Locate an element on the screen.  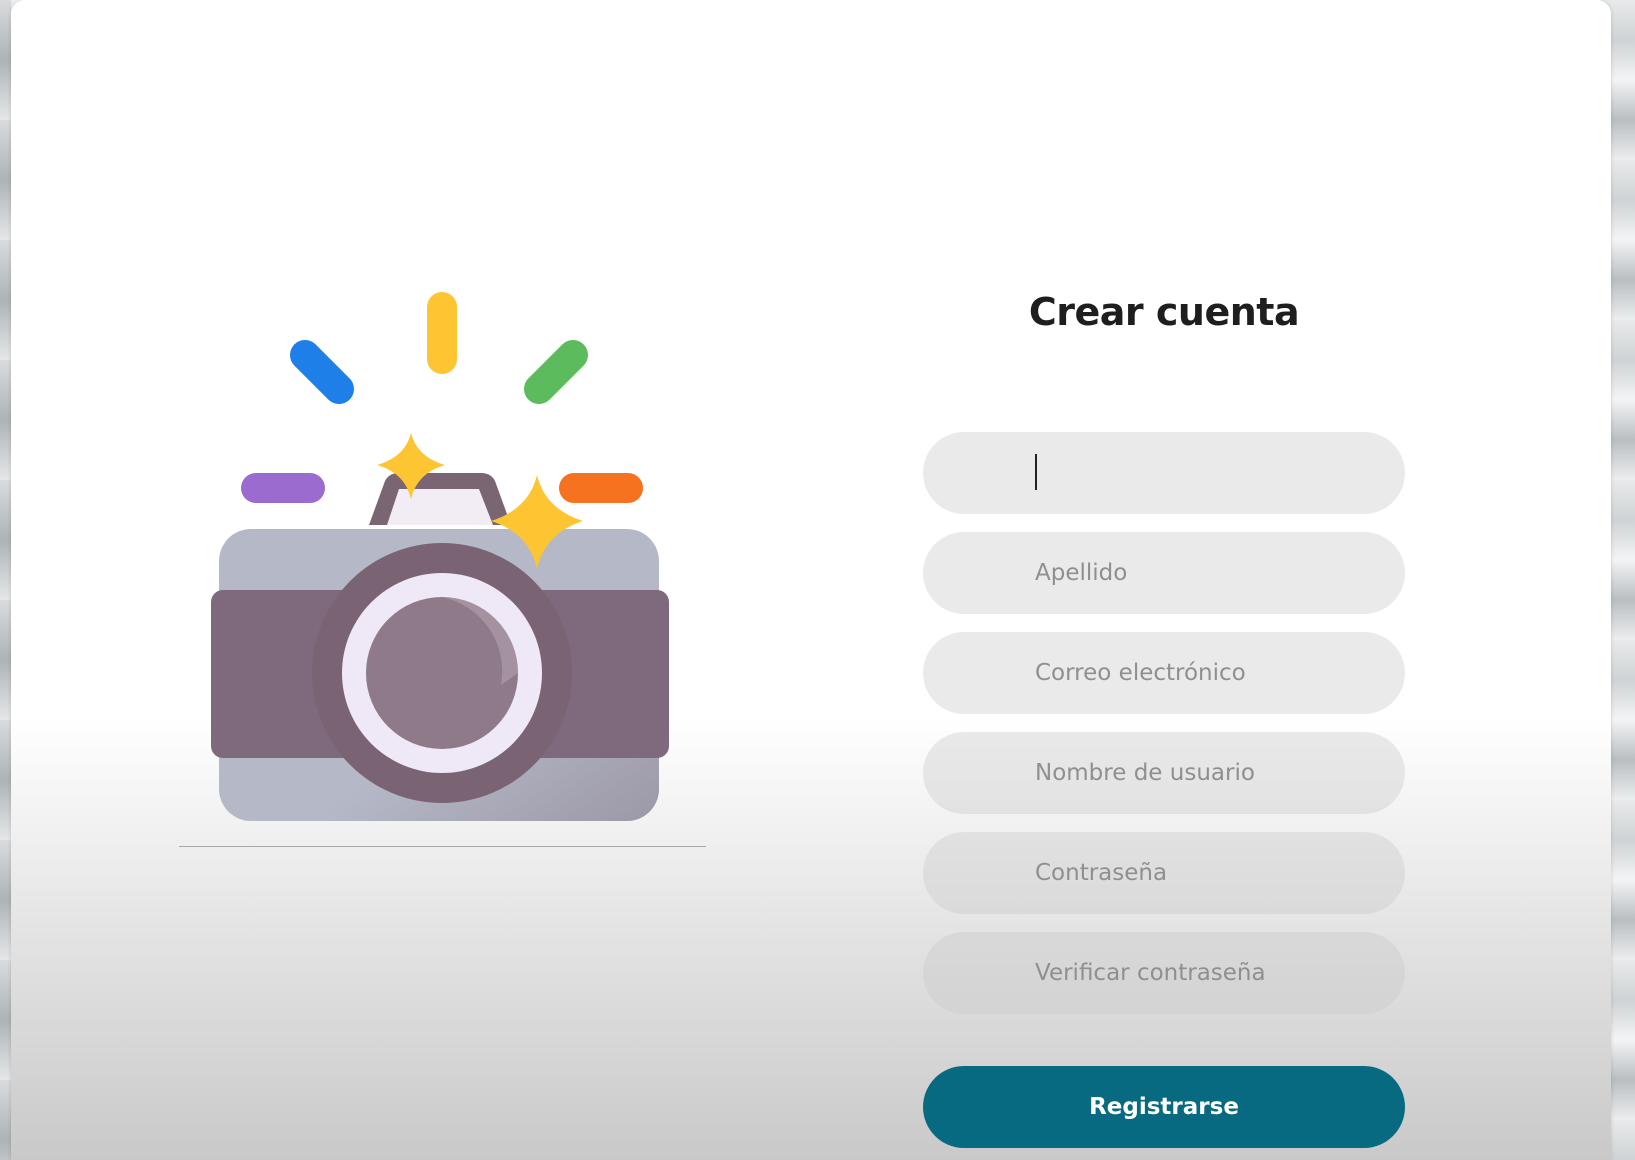
sparkle-ray-green is located at coordinates (556, 372).